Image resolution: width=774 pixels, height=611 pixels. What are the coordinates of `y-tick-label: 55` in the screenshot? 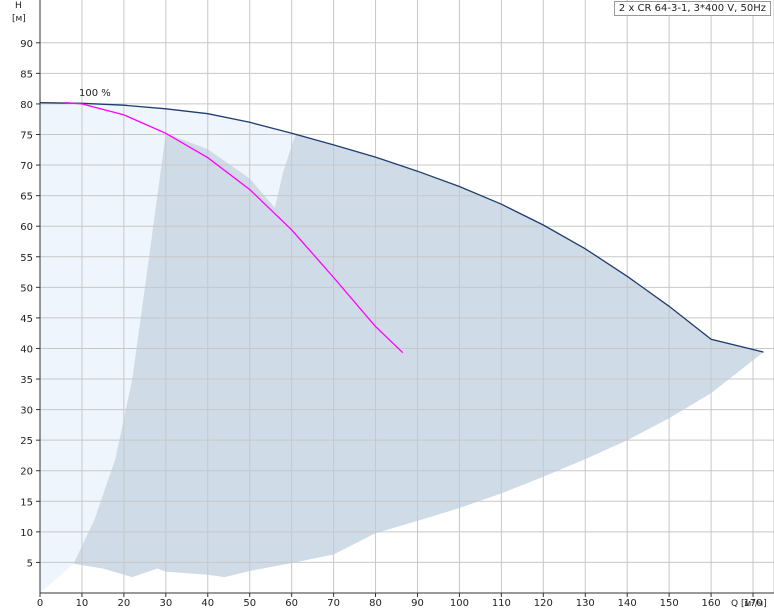 It's located at (26, 258).